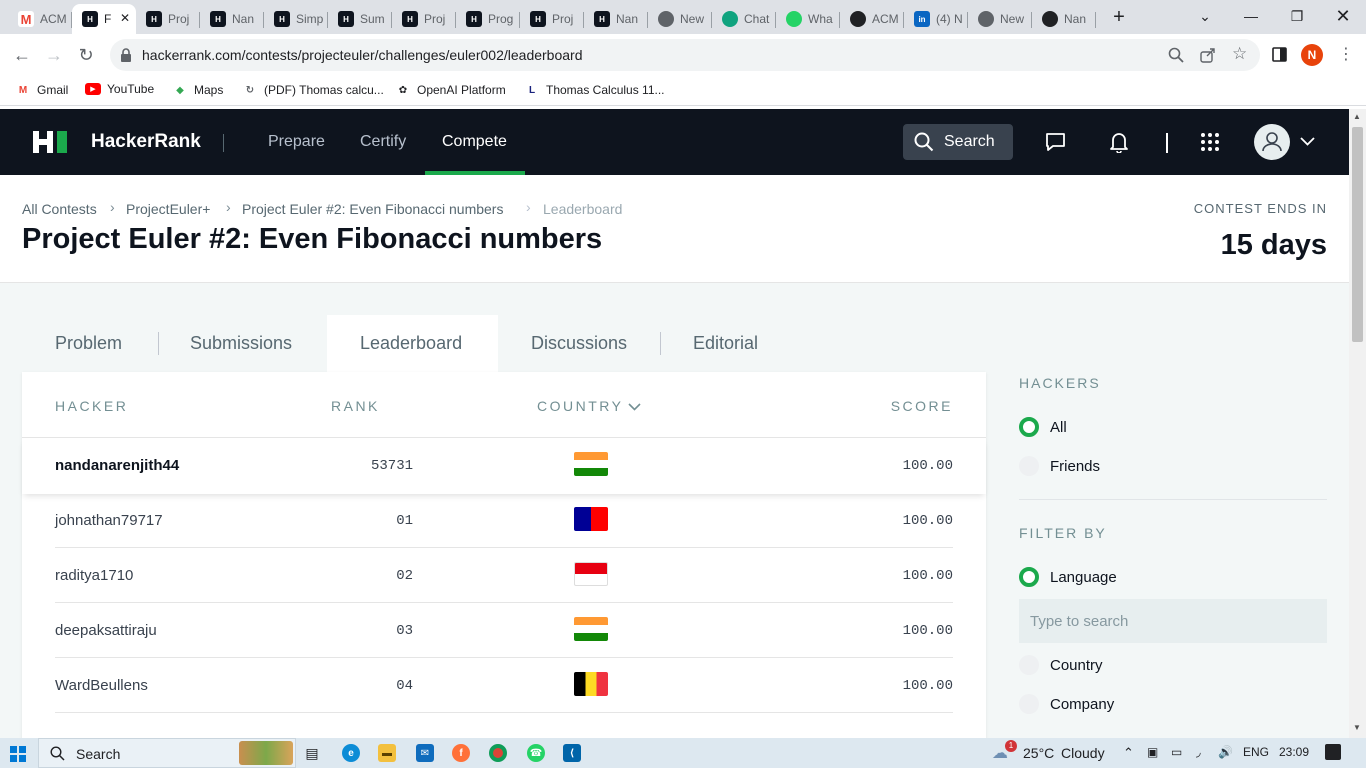 The height and width of the screenshot is (768, 1366). I want to click on firefox-icon: f, so click(461, 753).